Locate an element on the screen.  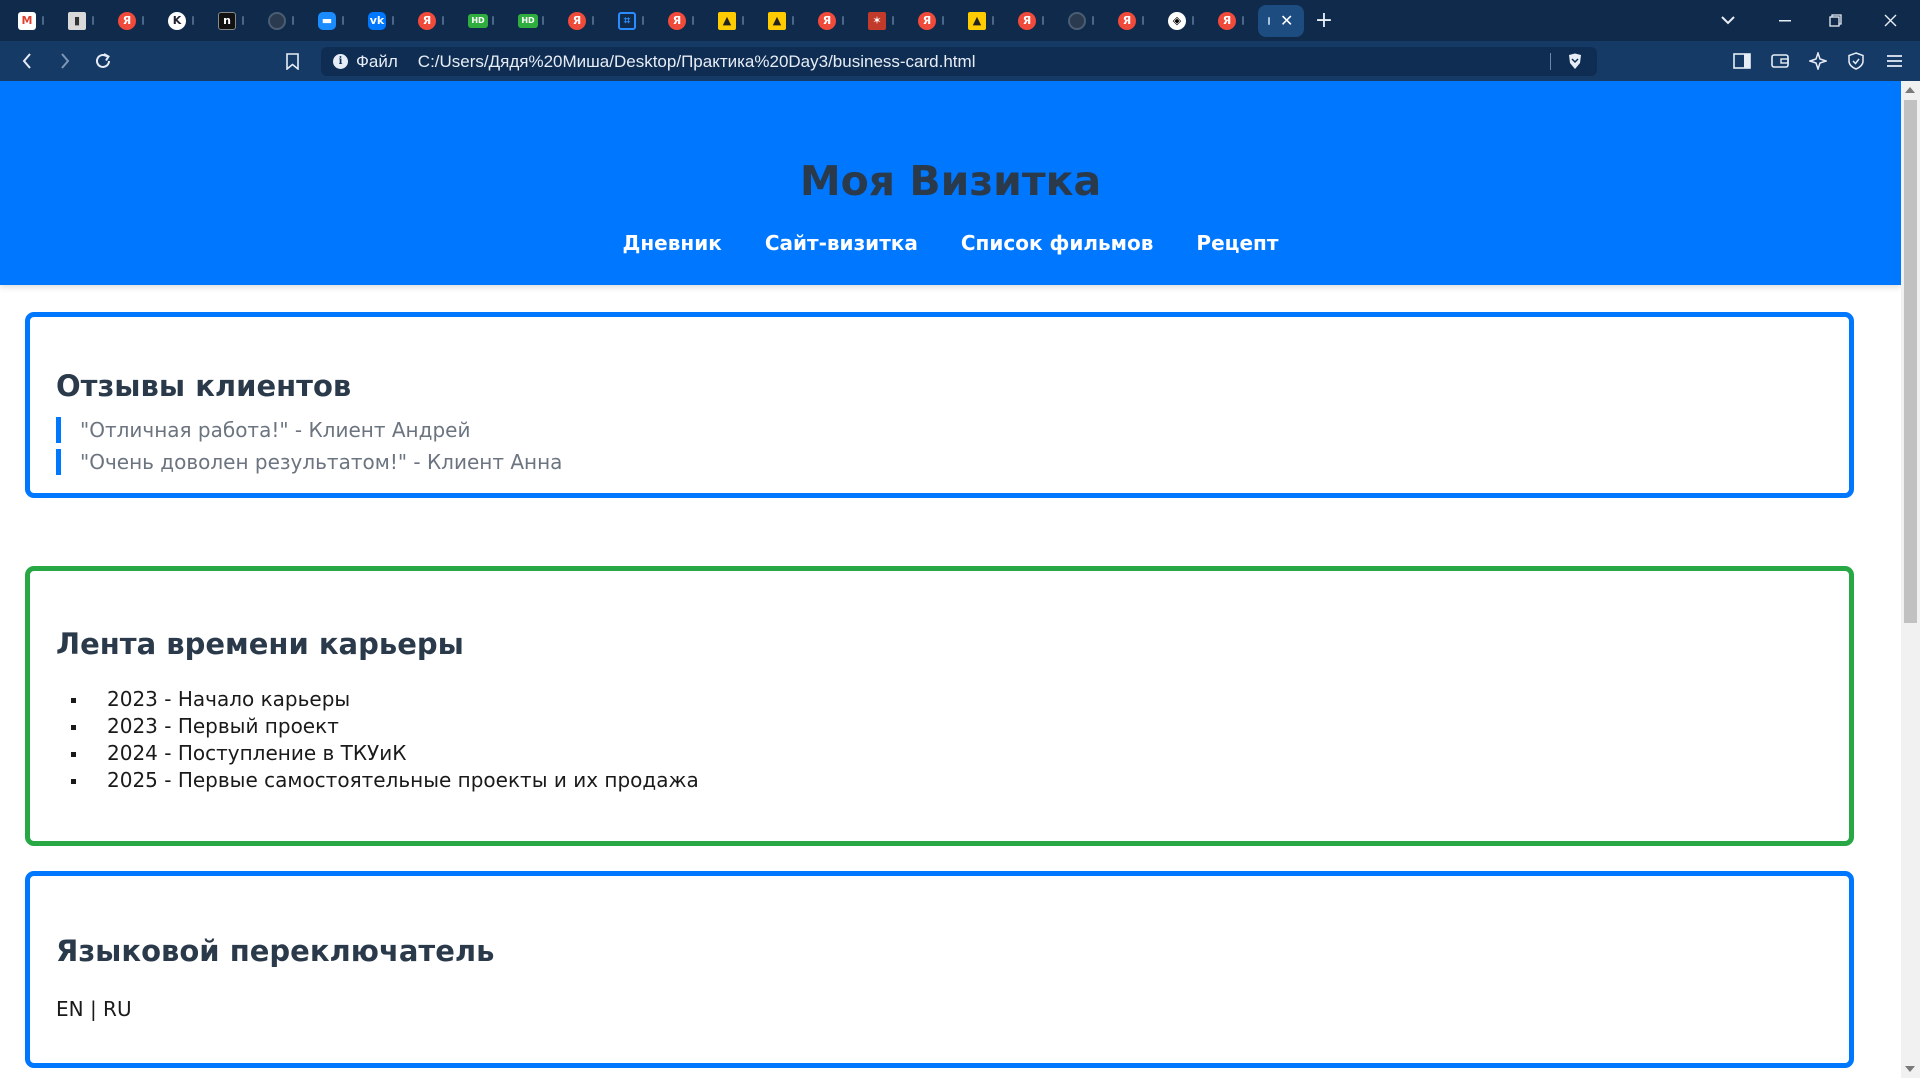
close-icon is located at coordinates (1890, 20).